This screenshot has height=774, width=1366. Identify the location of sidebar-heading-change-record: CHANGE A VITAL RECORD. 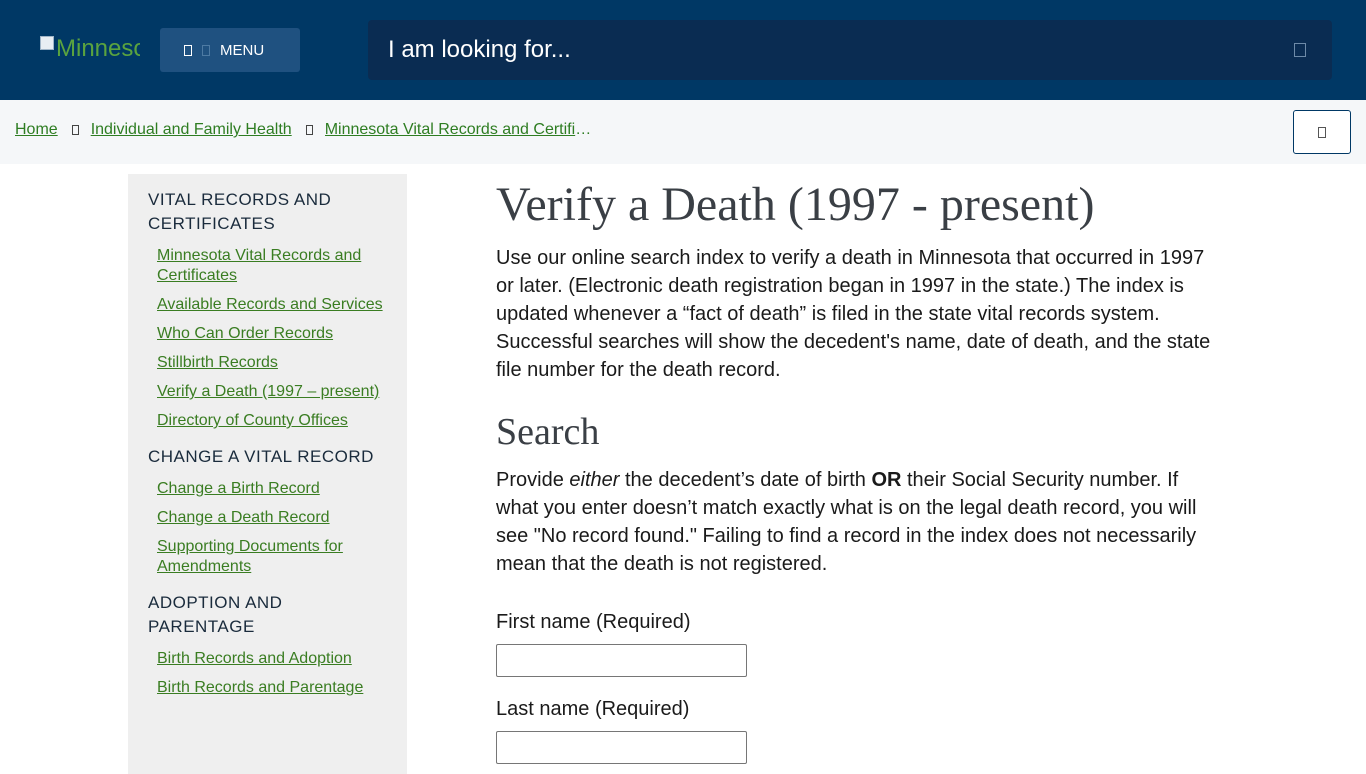
(261, 456).